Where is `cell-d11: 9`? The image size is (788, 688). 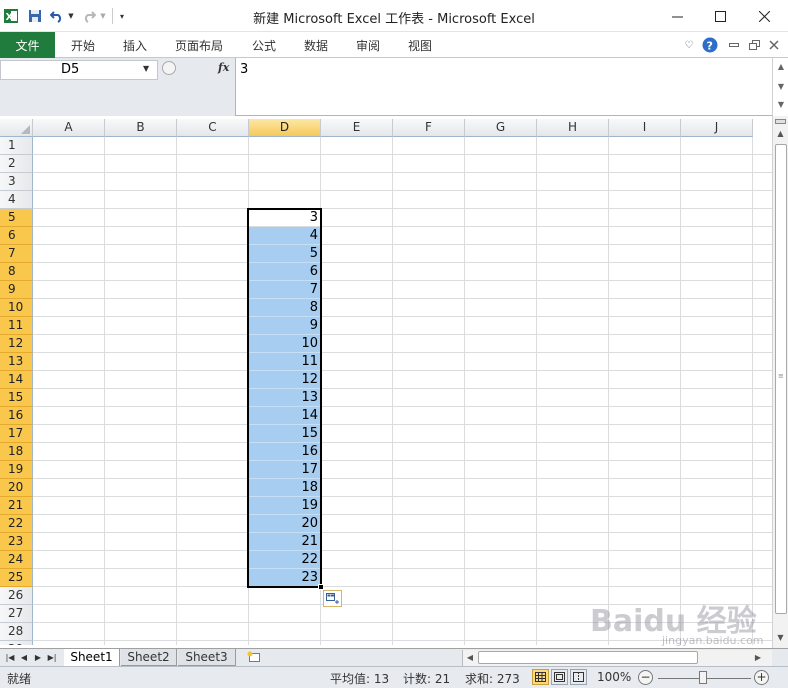
cell-d11: 9 is located at coordinates (285, 326).